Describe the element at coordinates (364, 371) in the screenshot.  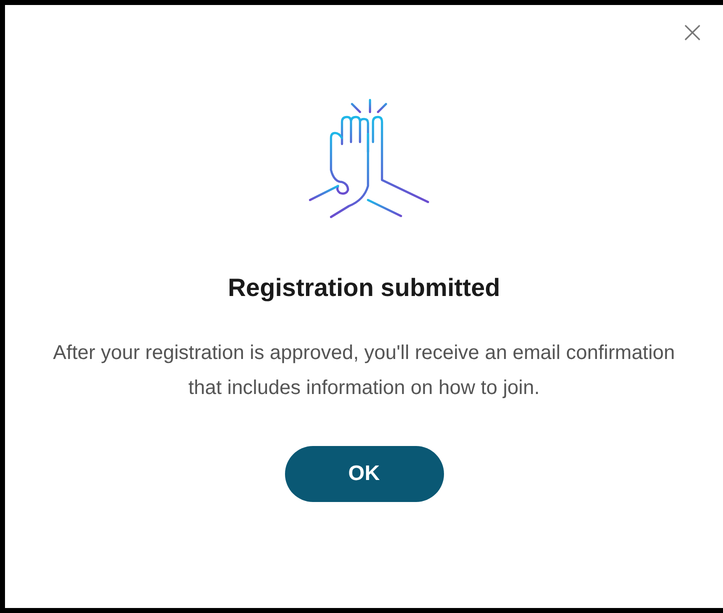
I see `dialog-message: After your registration is approved, you'll receive an email confirmation that includes information on how to join.` at that location.